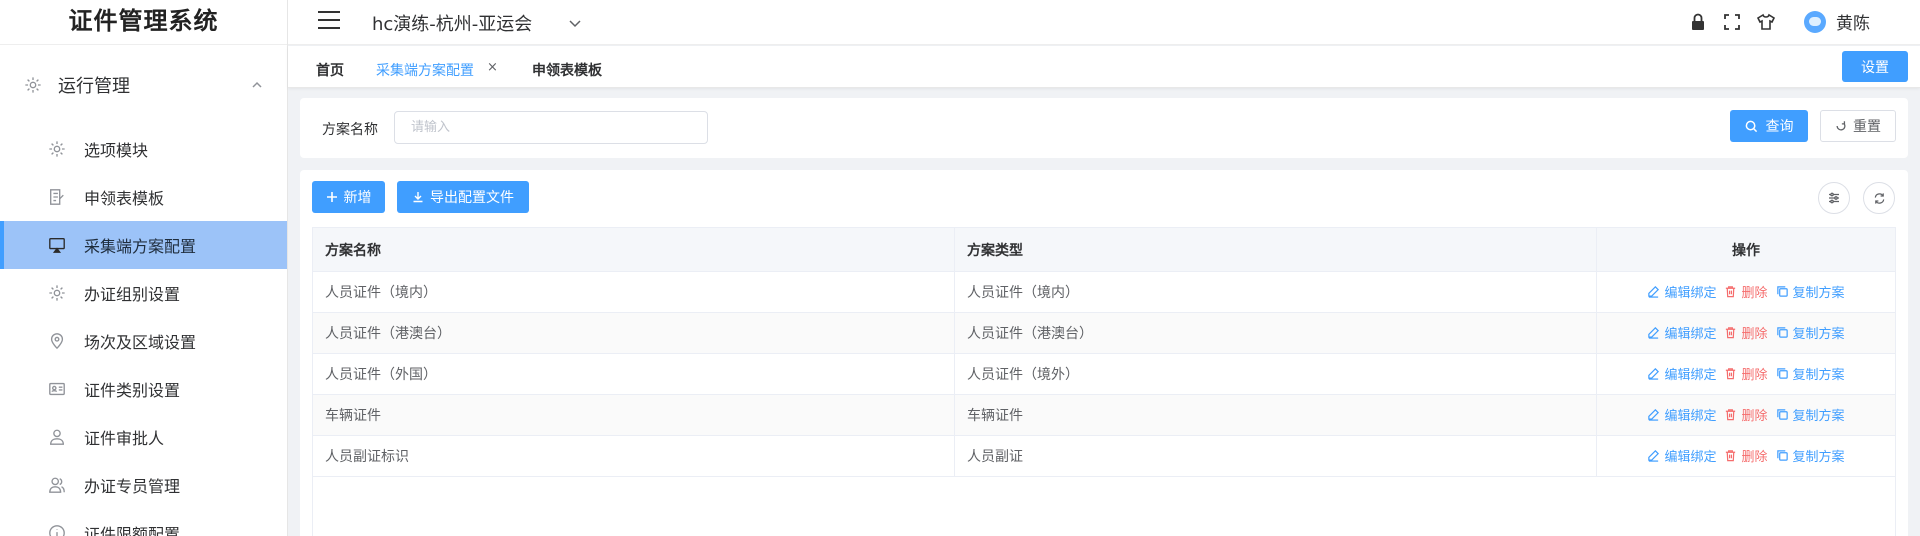  Describe the element at coordinates (143, 522) in the screenshot. I see `sidebar-item: 证件限额配置` at that location.